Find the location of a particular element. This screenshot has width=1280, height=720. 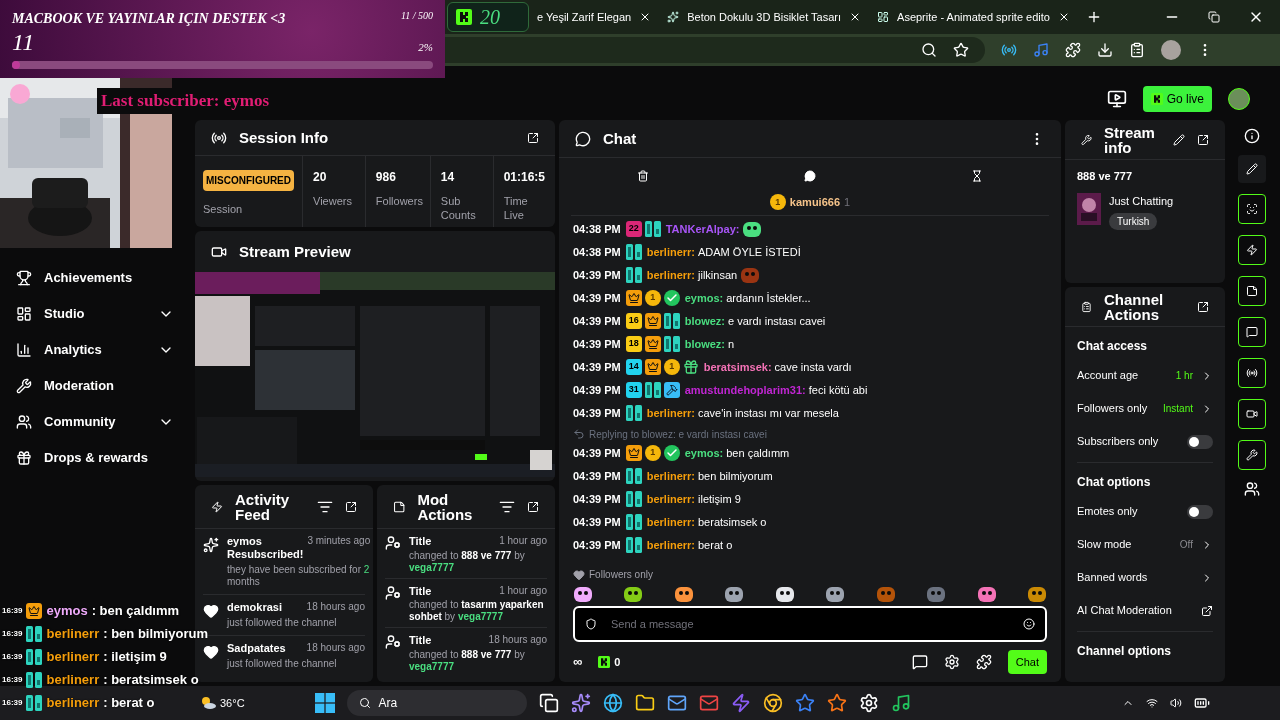

overlay-chat-line: 16:39 berlinerr : berat o is located at coordinates (79, 702).